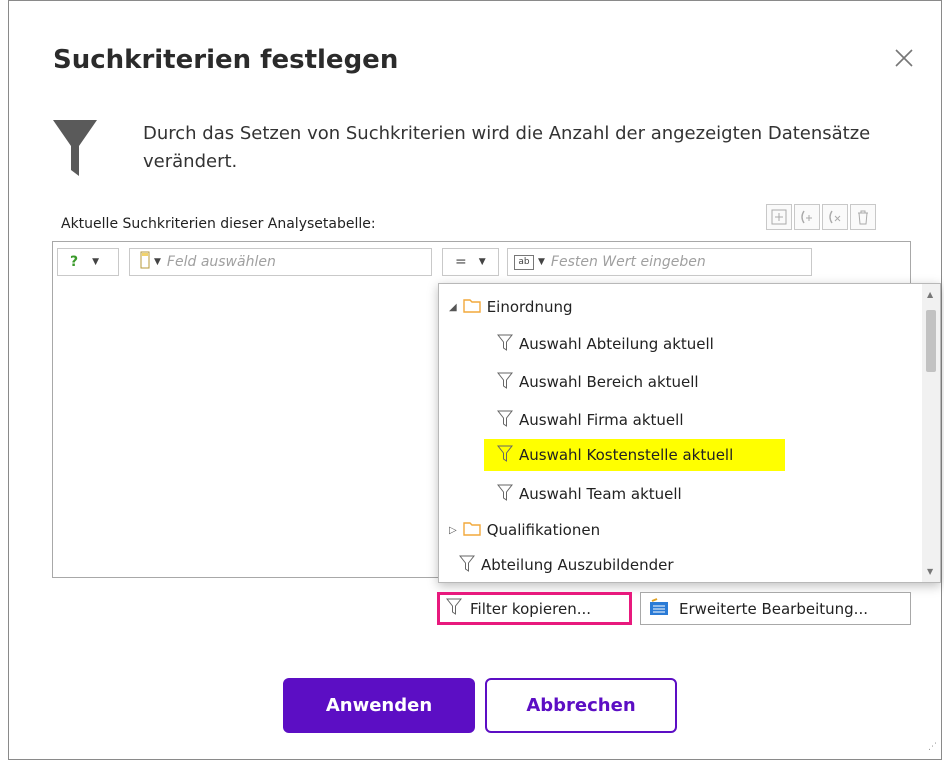  Describe the element at coordinates (601, 420) in the screenshot. I see `tree-item-label: Auswahl Firma aktuell` at that location.